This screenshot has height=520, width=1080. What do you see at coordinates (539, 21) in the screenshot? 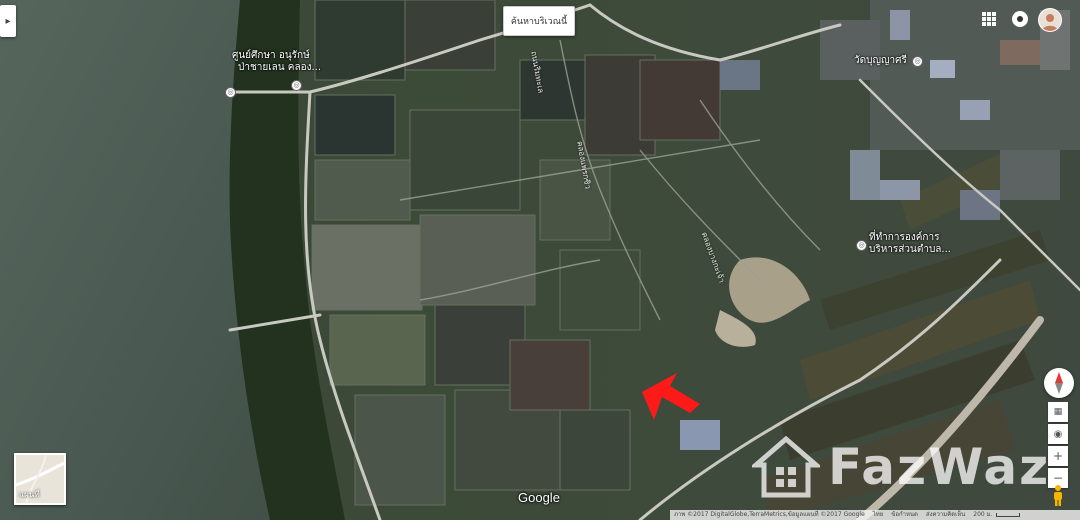
I see `search-this-area-button: ค้นหาบริเวณนี้` at bounding box center [539, 21].